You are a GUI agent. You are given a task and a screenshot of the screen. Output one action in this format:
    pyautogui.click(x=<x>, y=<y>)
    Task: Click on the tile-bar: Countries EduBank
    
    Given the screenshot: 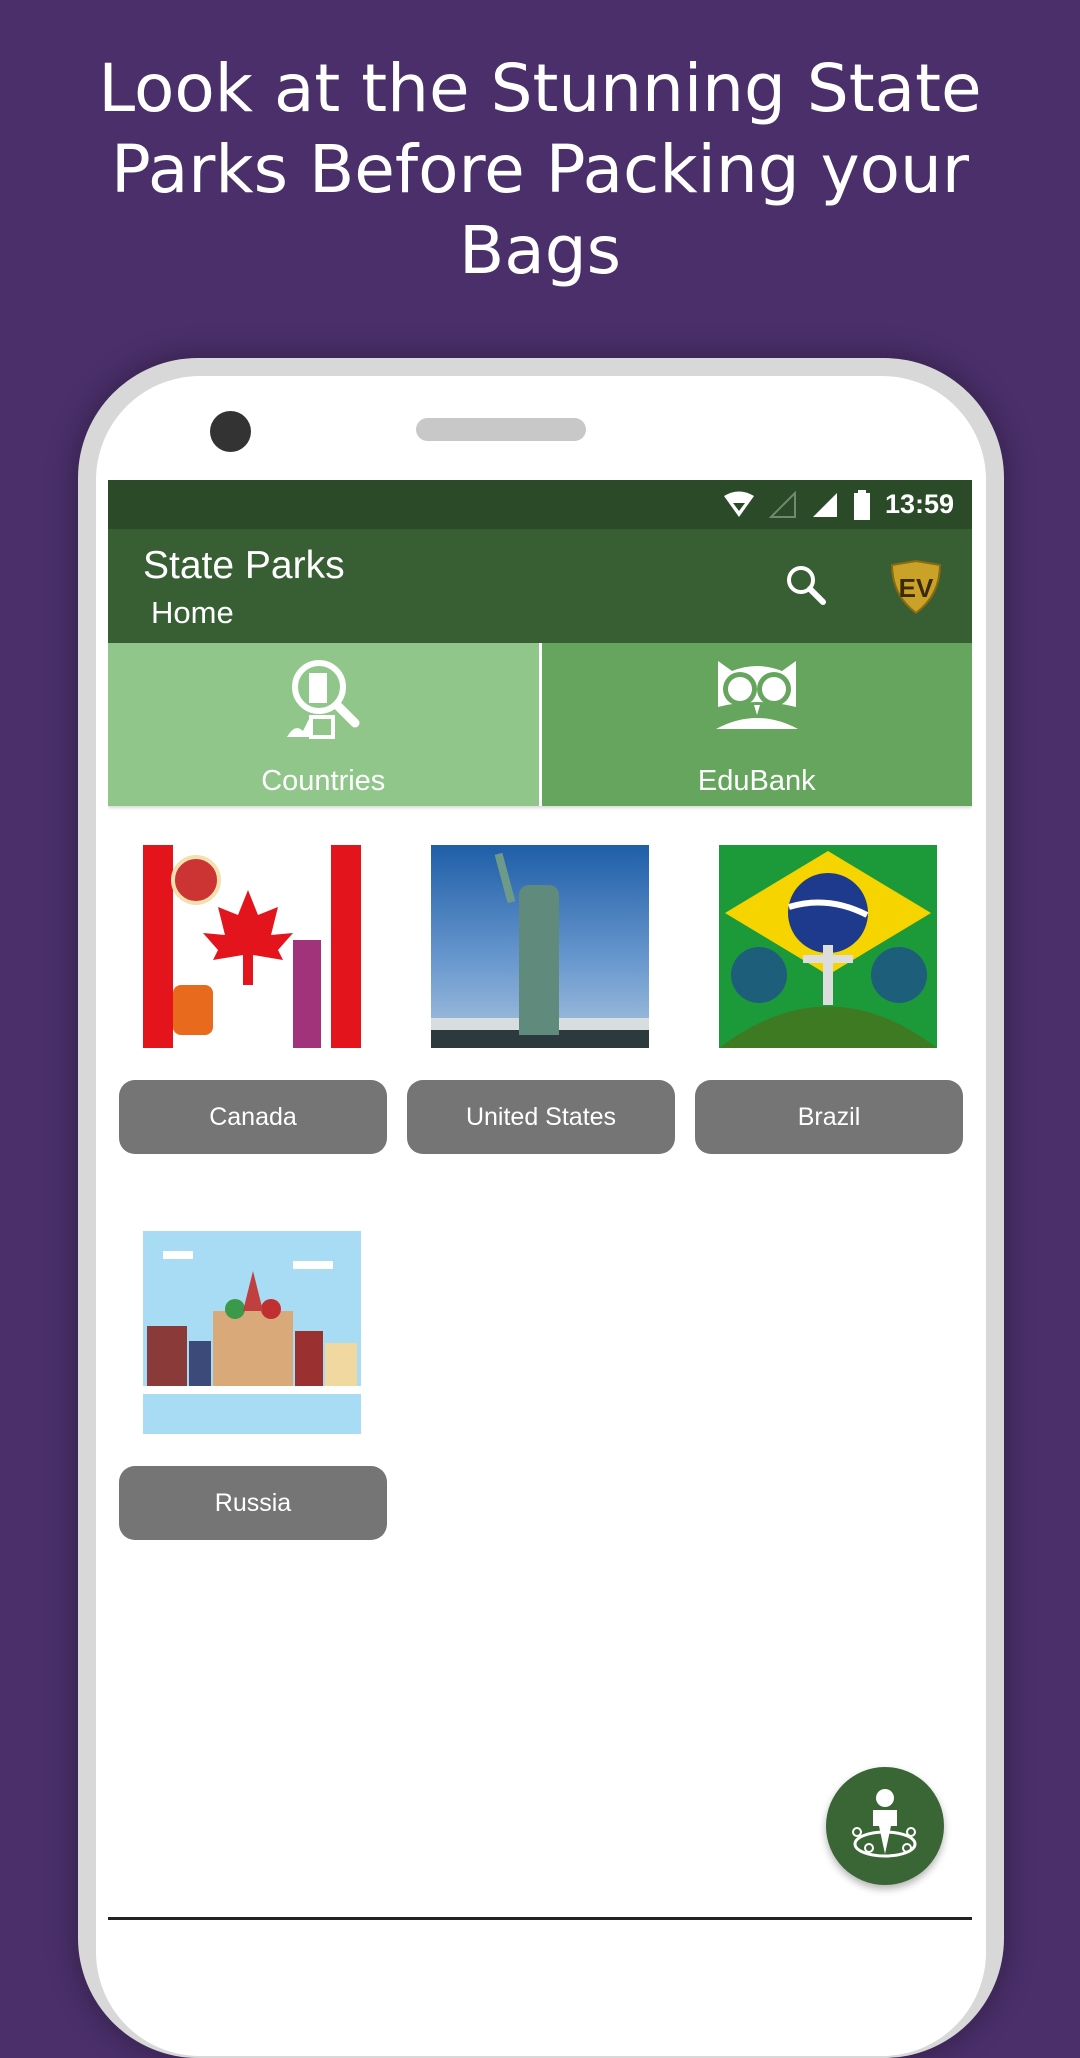 What is the action you would take?
    pyautogui.click(x=540, y=724)
    